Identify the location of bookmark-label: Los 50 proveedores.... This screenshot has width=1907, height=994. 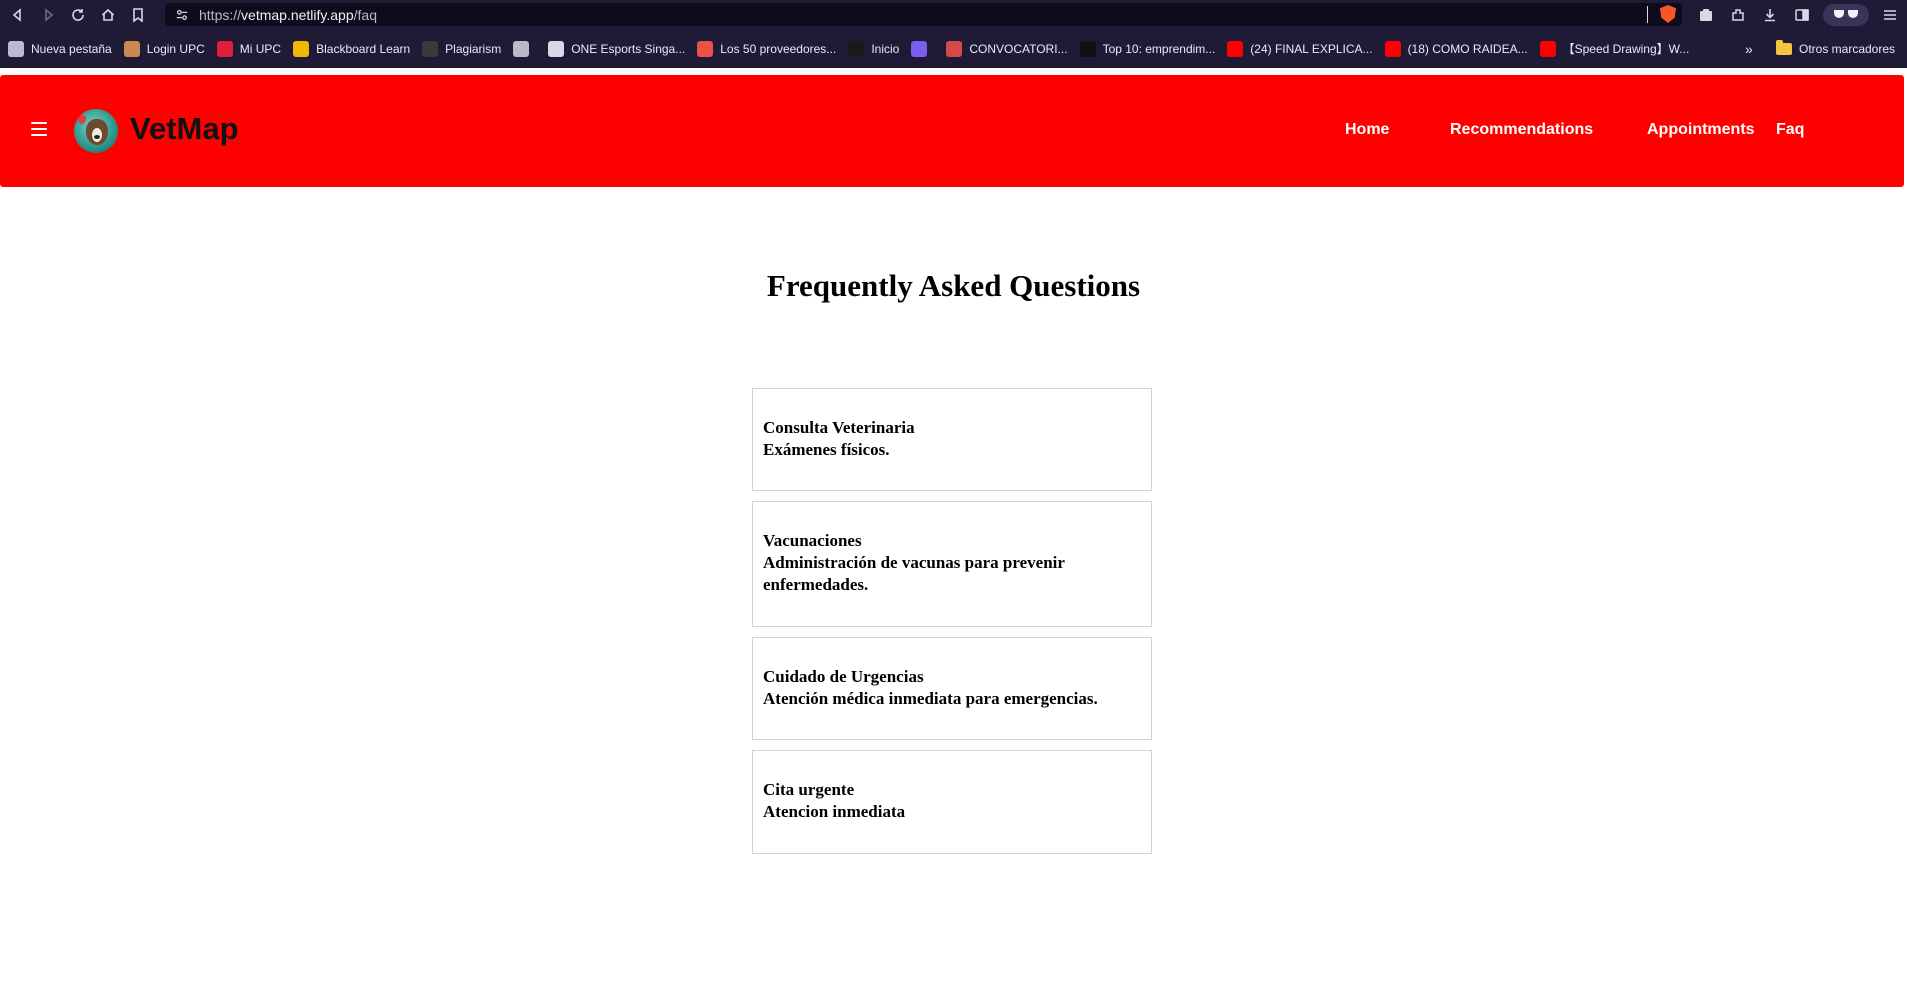
(778, 48).